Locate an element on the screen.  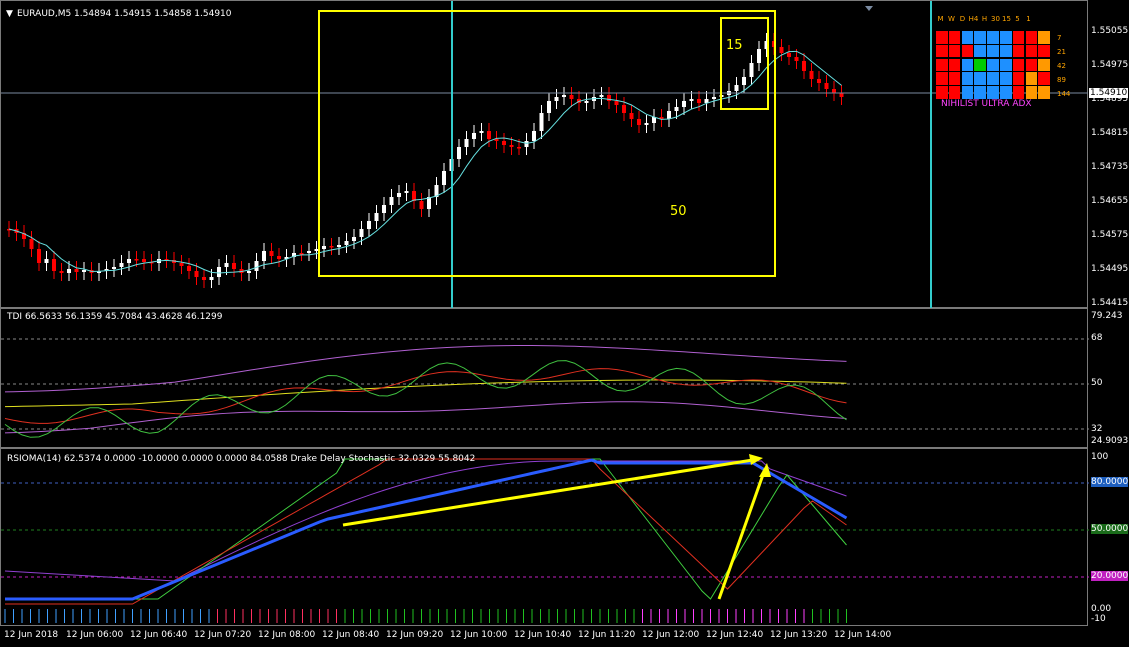
adx-header: M is located at coordinates (940, 19).